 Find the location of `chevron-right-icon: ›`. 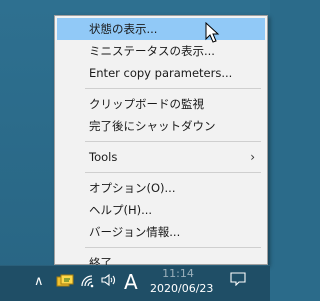

chevron-right-icon: › is located at coordinates (252, 157).